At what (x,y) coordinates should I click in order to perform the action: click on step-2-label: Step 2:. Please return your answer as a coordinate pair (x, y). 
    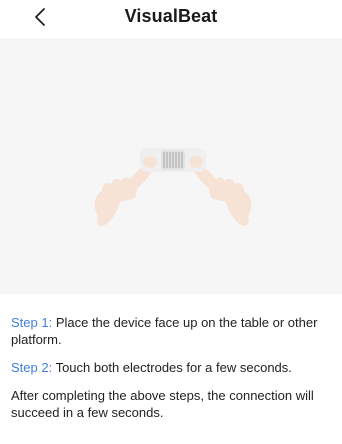
    Looking at the image, I should click on (32, 367).